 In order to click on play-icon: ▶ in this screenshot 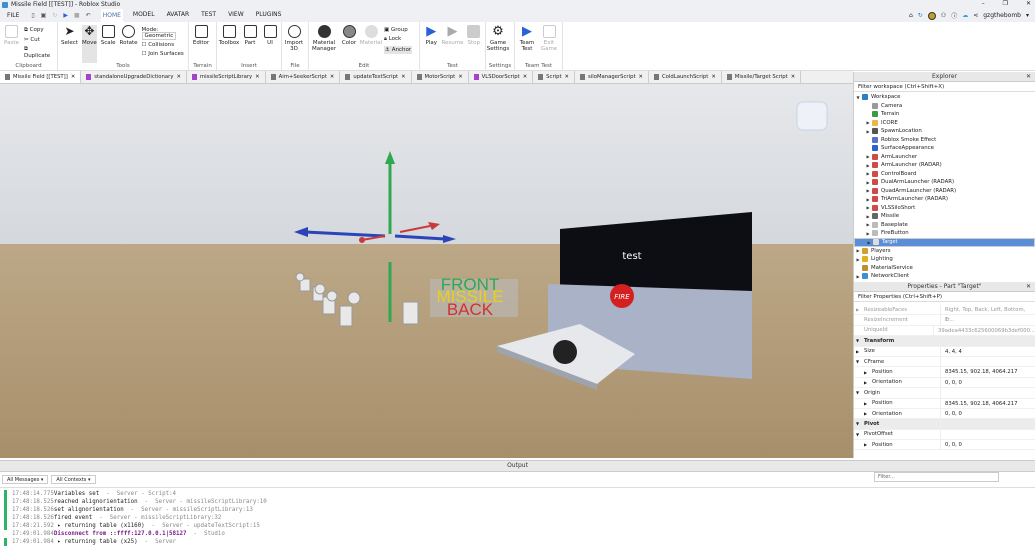, I will do `click(65, 15)`.